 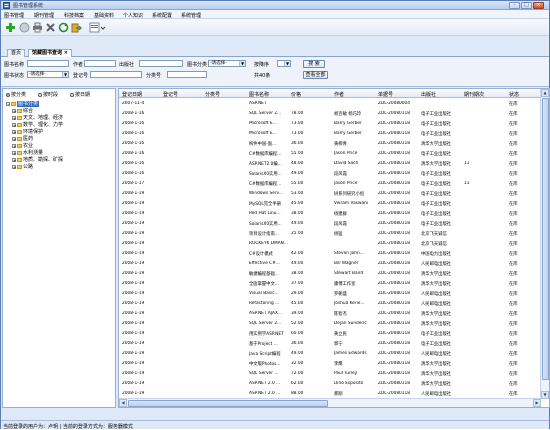 What do you see at coordinates (24, 27) in the screenshot?
I see `edit-icon` at bounding box center [24, 27].